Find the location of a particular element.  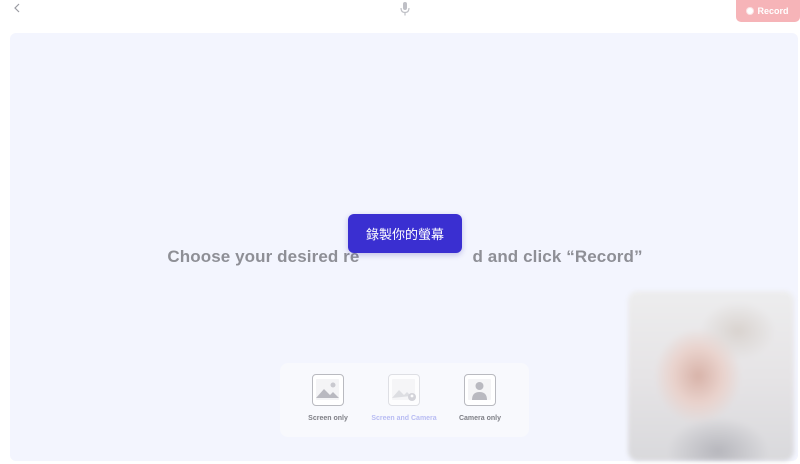

image-icon is located at coordinates (328, 390).